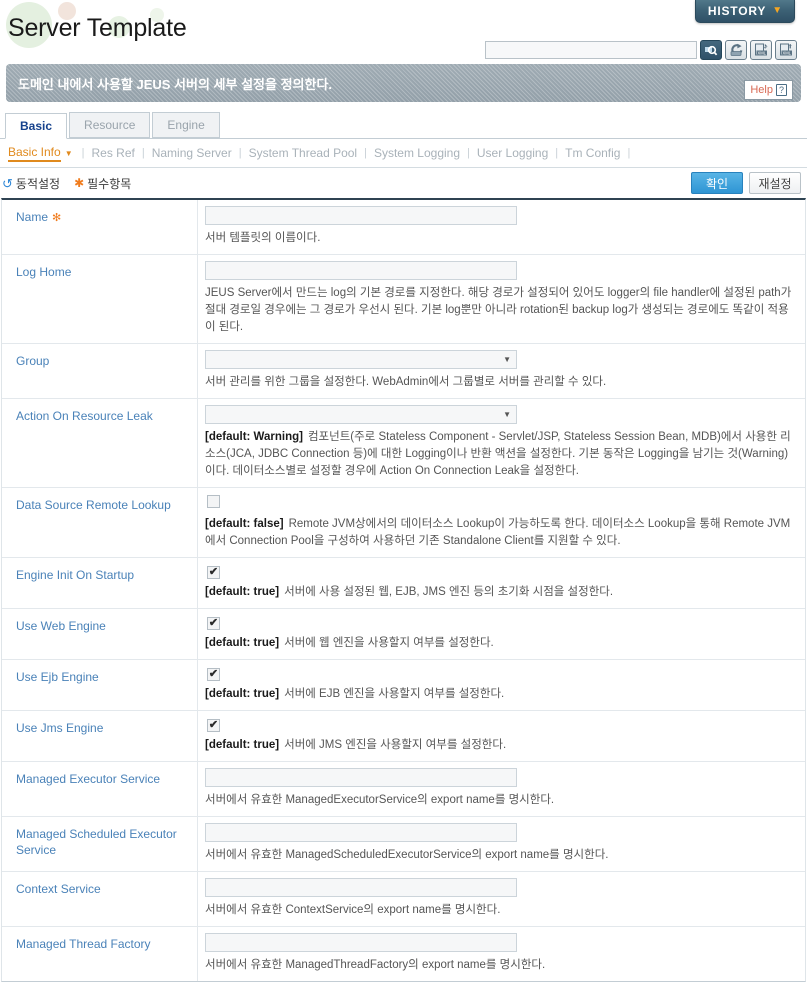  What do you see at coordinates (591, 50) in the screenshot?
I see `search-input` at bounding box center [591, 50].